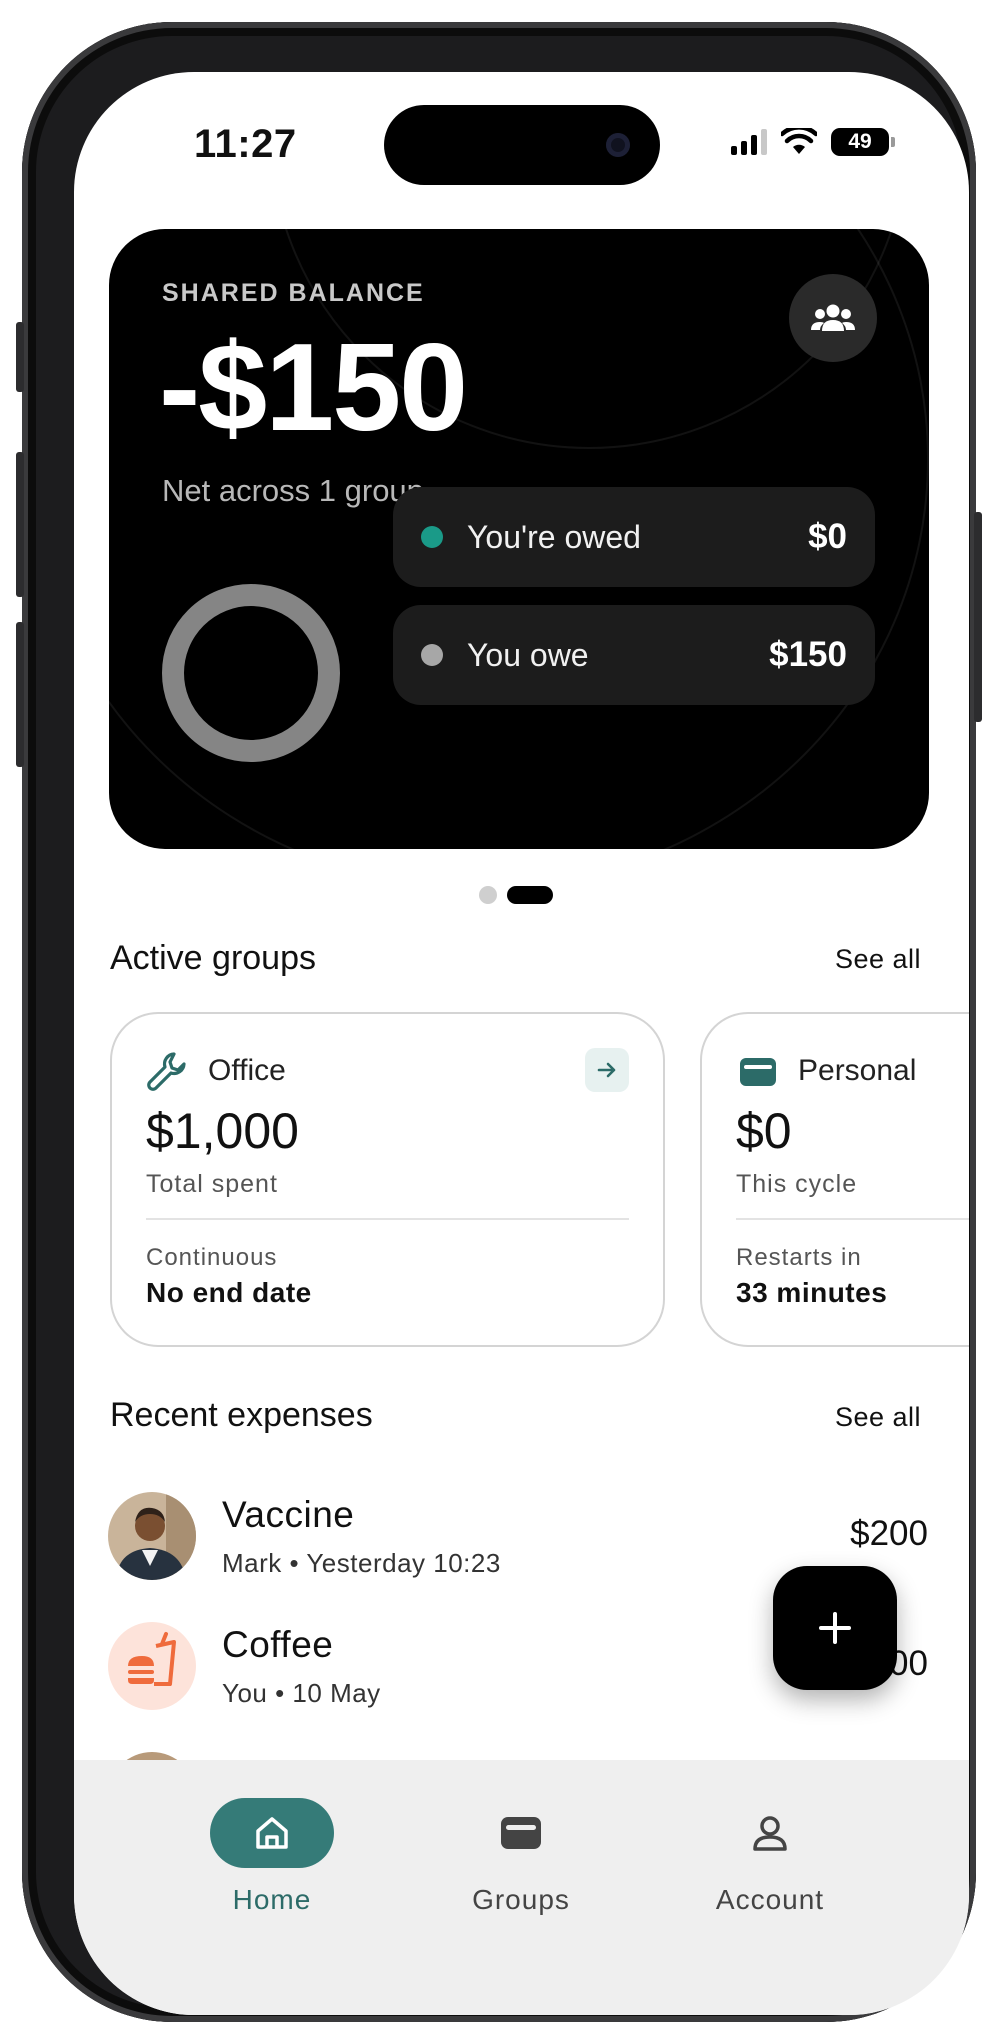 The height and width of the screenshot is (2044, 999). Describe the element at coordinates (521, 1899) in the screenshot. I see `tab-label: Groups` at that location.